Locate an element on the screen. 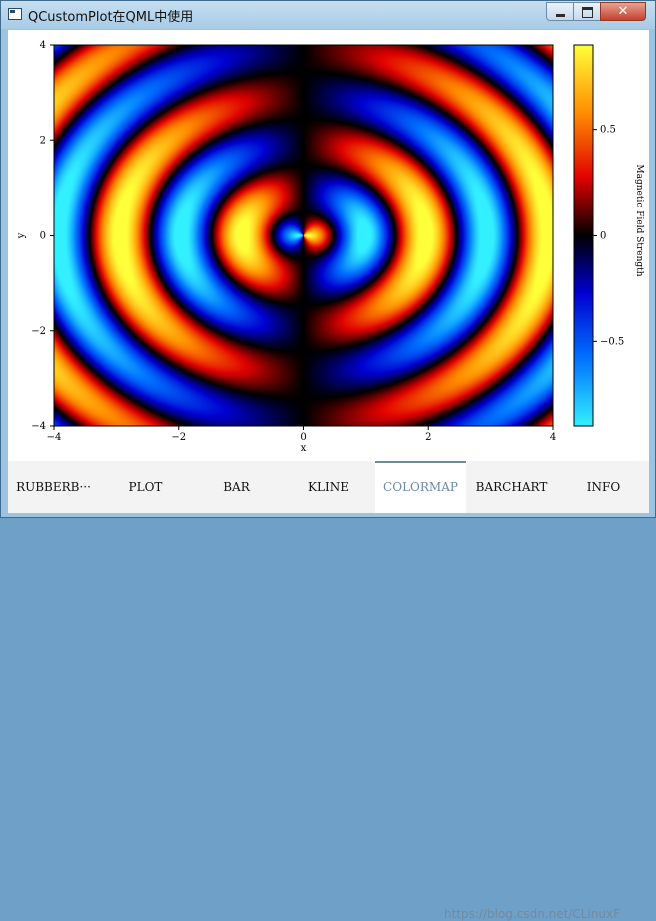 The width and height of the screenshot is (656, 921). title-bar: QCustomPlot在QML中使用 ✕ is located at coordinates (328, 15).